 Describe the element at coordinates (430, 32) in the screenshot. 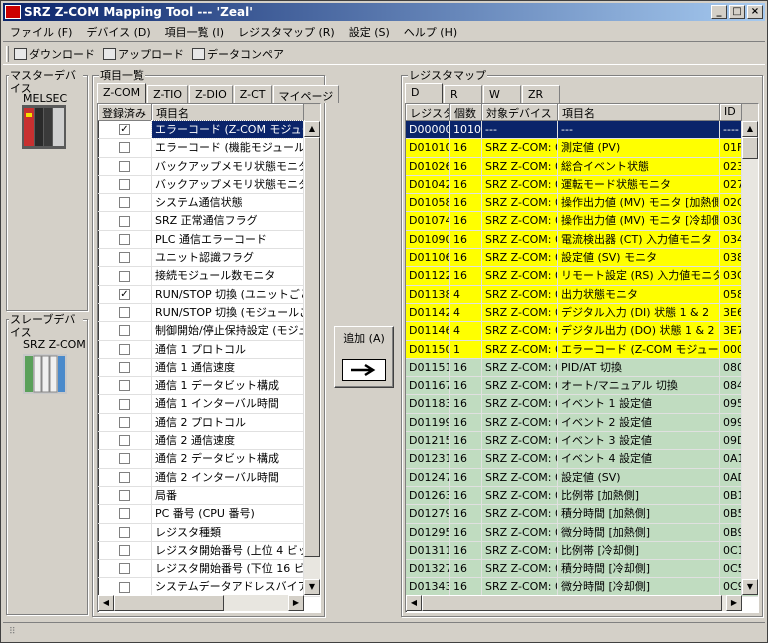

I see `menu-help: ヘルプ (H)` at that location.